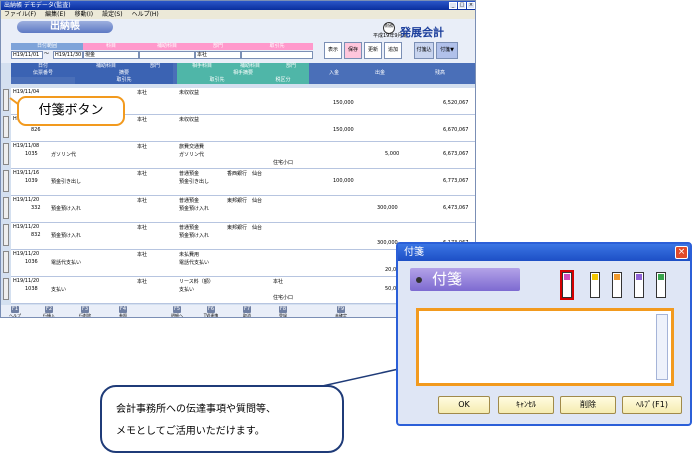  Describe the element at coordinates (464, 405) in the screenshot. I see `ok-button: OK` at that location.